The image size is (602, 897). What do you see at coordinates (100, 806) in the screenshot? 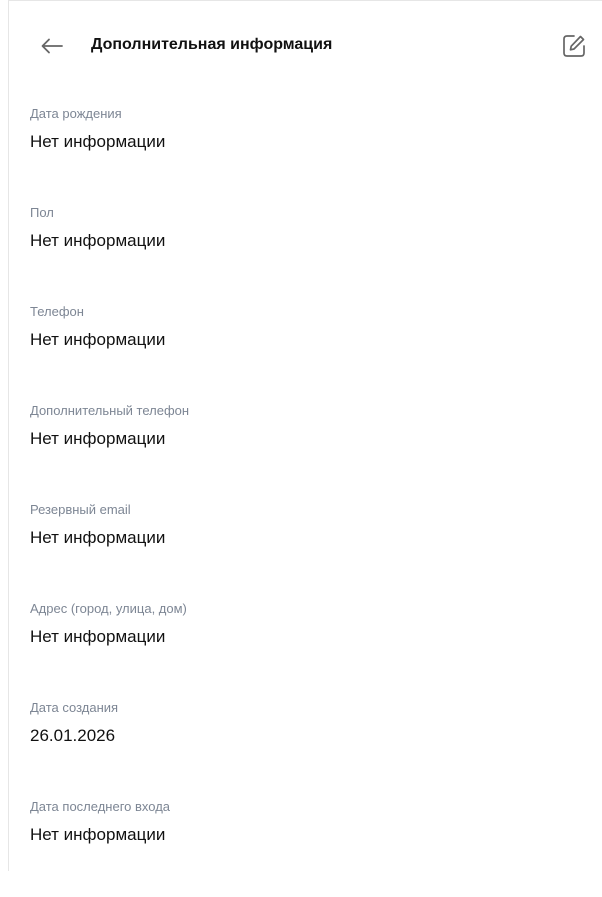
I see `field-label: Дата последнего входа` at bounding box center [100, 806].